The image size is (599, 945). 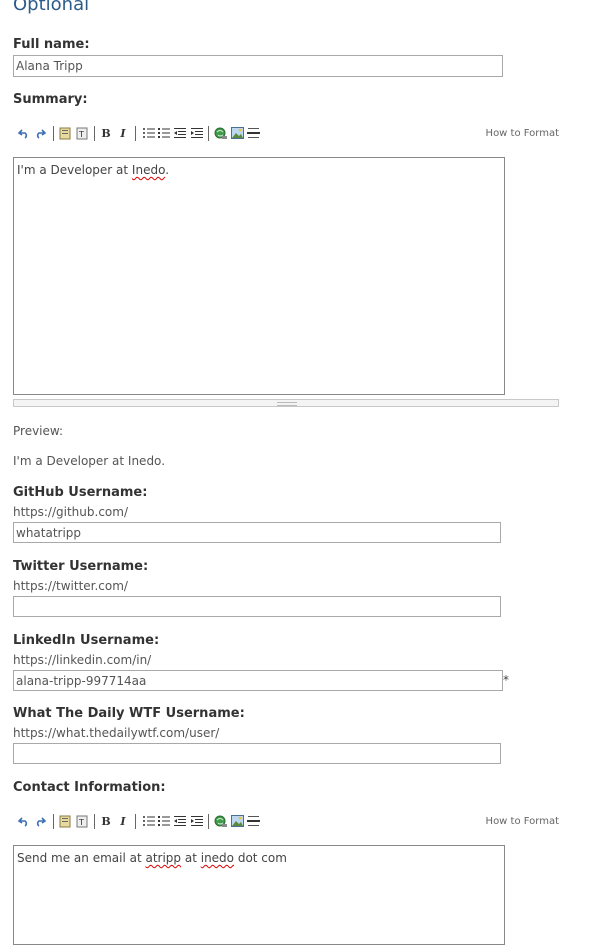 I want to click on dailywtf-prefix: https://what.thedailywtf.com/user/, so click(x=116, y=733).